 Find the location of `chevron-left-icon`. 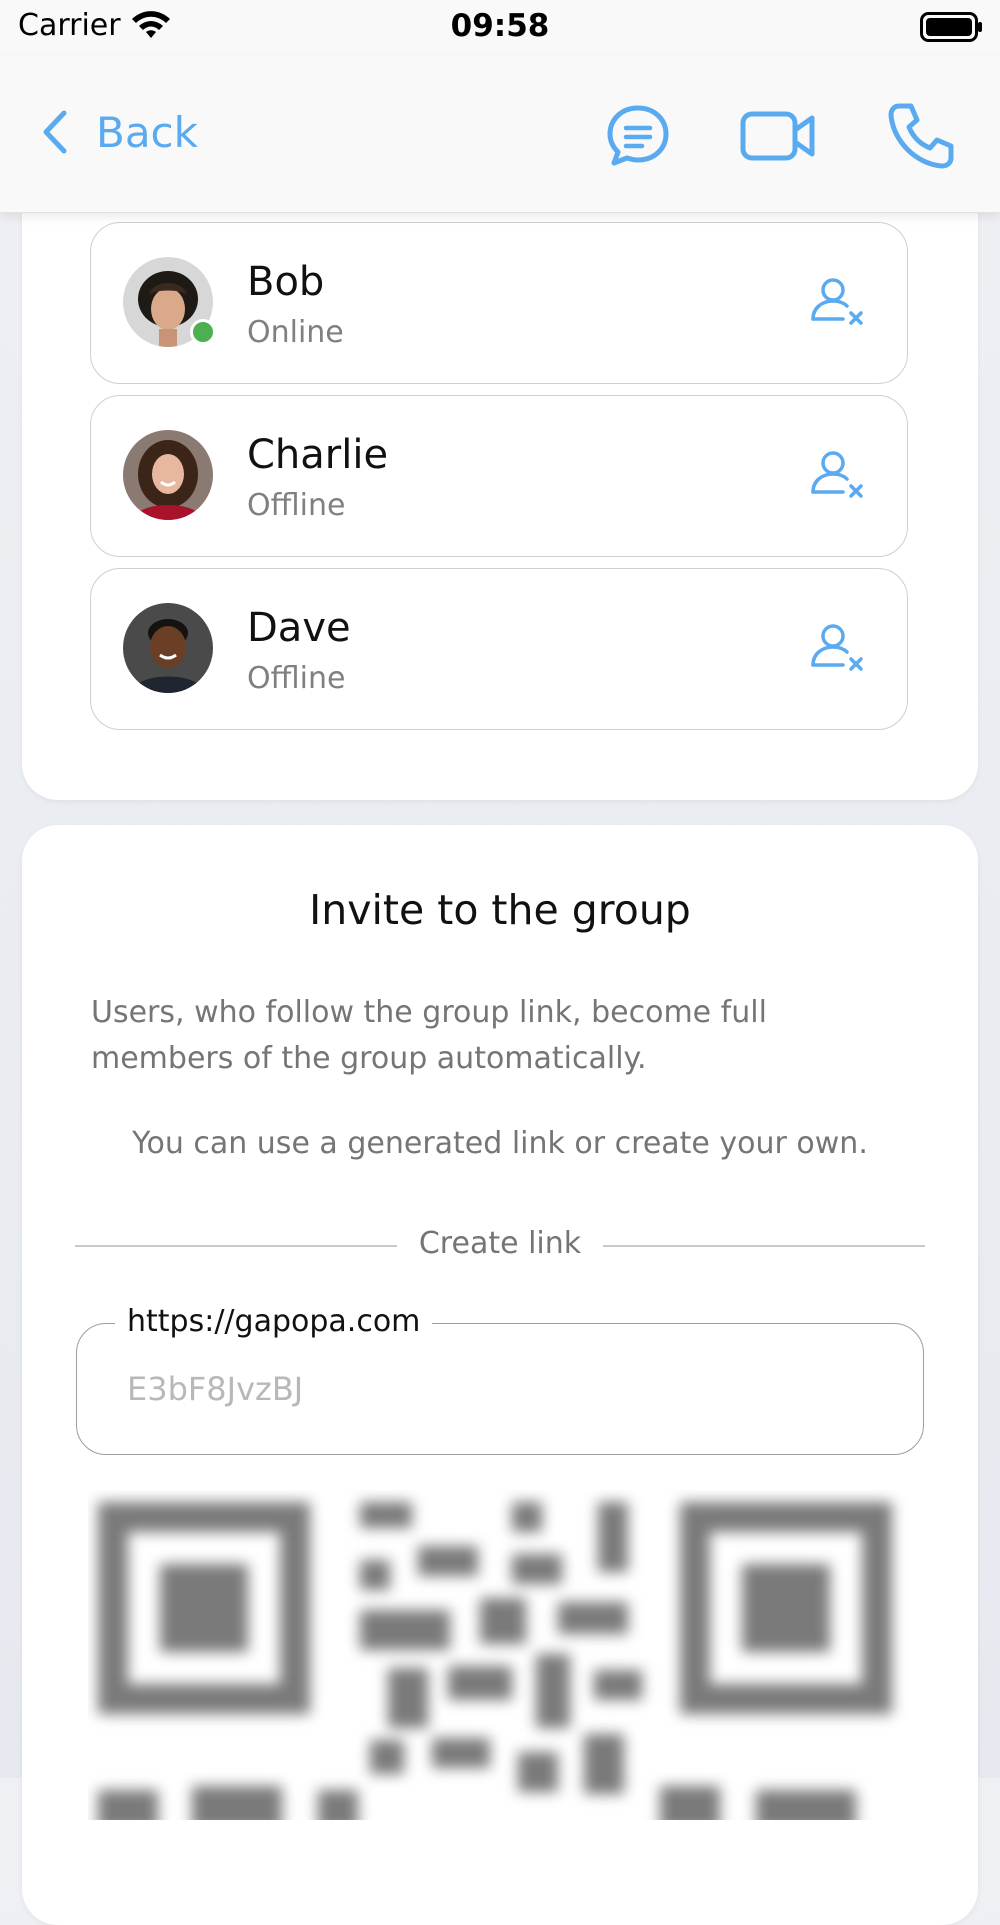

chevron-left-icon is located at coordinates (55, 132).